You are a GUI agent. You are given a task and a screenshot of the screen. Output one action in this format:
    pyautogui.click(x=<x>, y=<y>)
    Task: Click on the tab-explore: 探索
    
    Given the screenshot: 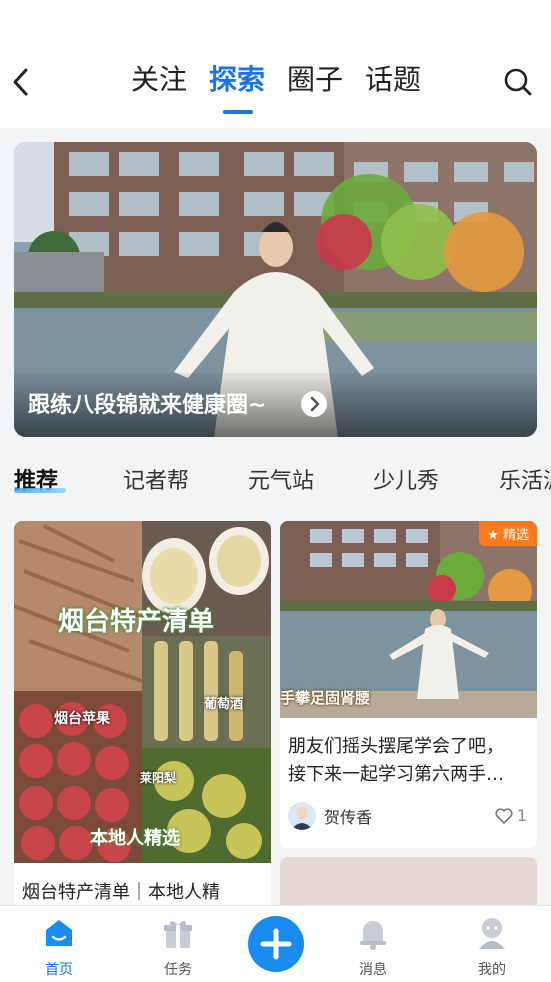 What is the action you would take?
    pyautogui.click(x=237, y=87)
    